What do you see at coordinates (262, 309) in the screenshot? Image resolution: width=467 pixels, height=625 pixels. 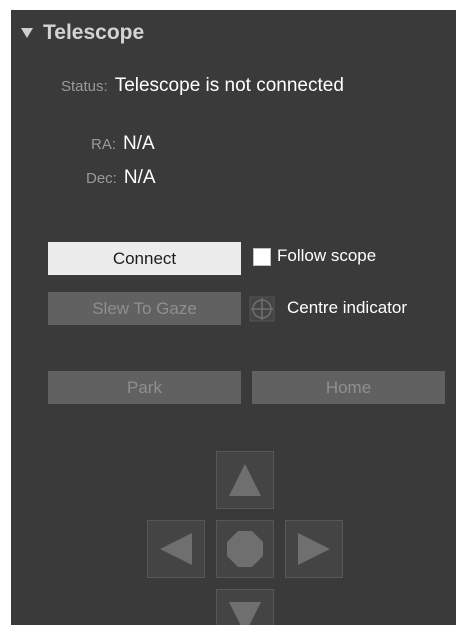 I see `crosshair-icon` at bounding box center [262, 309].